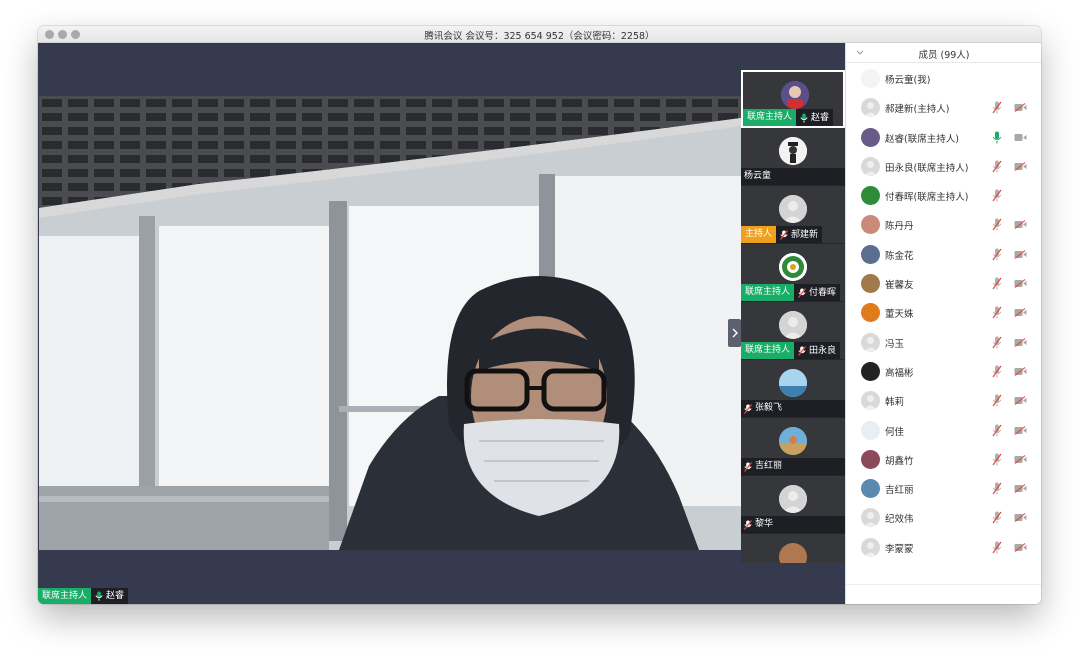 The image size is (1080, 656). I want to click on members-panel-title: 成员 (99人), so click(944, 55).